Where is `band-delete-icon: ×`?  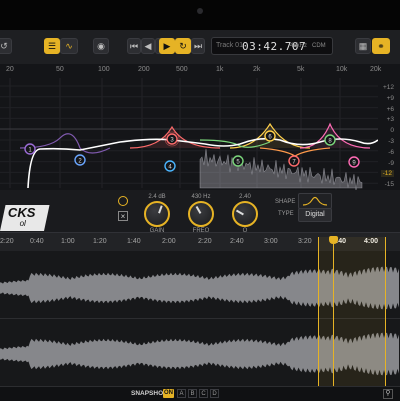 band-delete-icon: × is located at coordinates (123, 216).